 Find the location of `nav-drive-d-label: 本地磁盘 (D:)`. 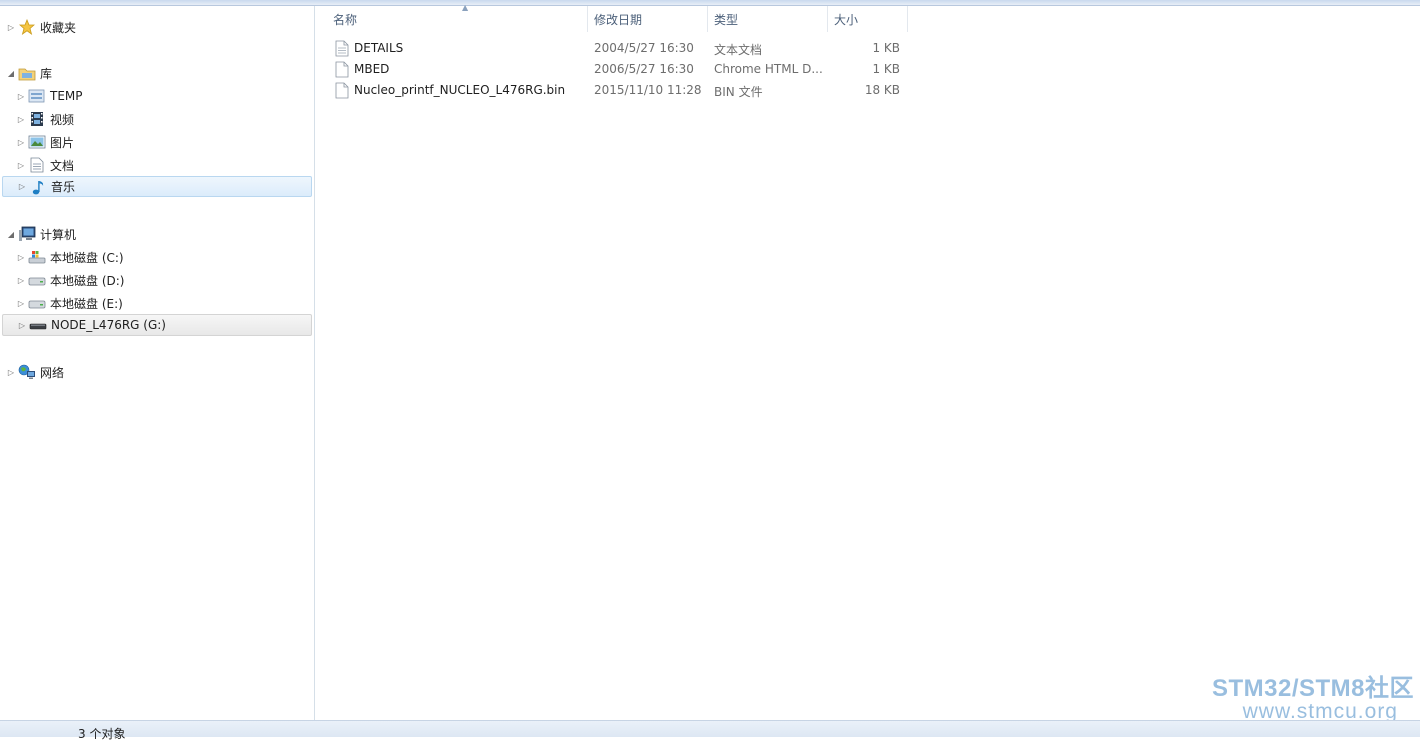

nav-drive-d-label: 本地磁盘 (D:) is located at coordinates (87, 280).